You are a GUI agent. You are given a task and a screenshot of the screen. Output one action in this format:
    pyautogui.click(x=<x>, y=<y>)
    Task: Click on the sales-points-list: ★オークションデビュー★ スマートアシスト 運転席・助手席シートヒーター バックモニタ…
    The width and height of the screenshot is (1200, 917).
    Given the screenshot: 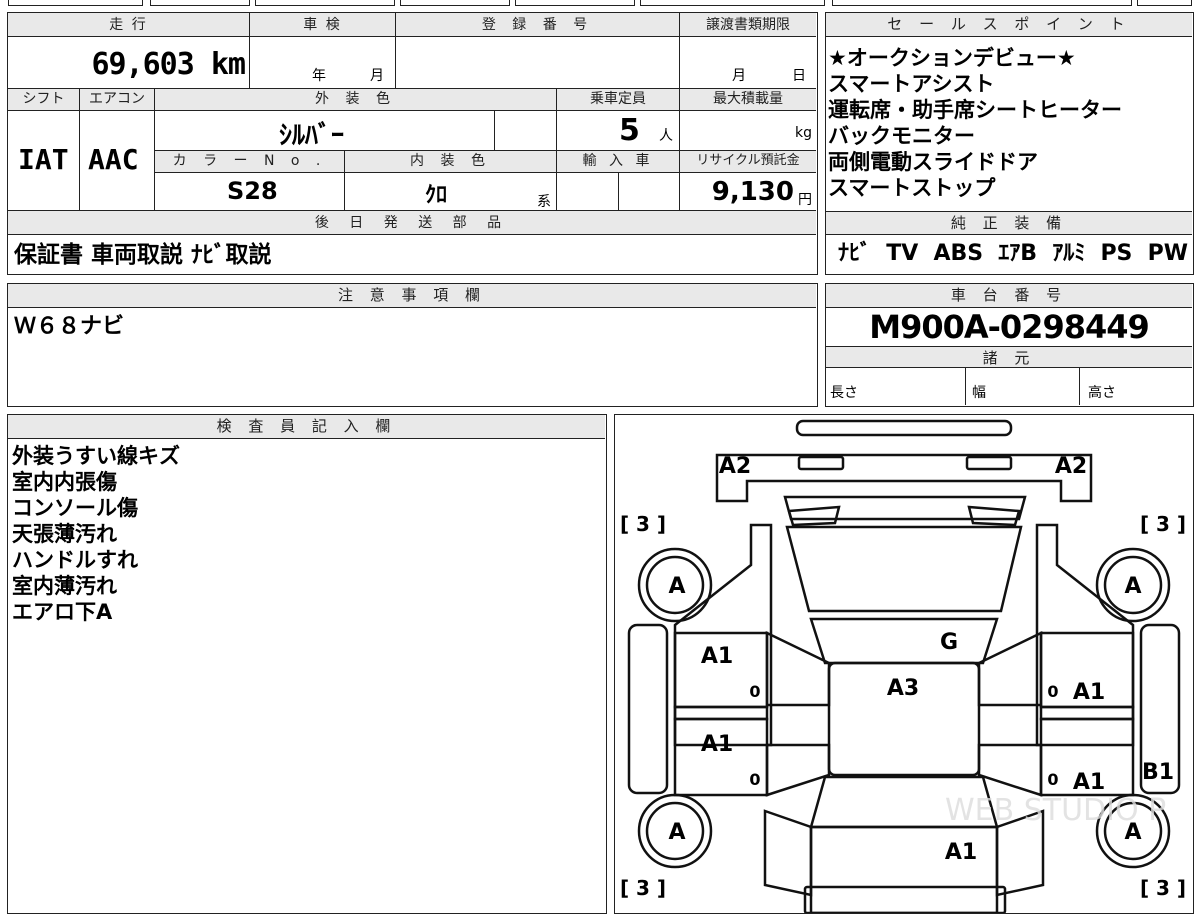 What is the action you would take?
    pyautogui.click(x=975, y=123)
    